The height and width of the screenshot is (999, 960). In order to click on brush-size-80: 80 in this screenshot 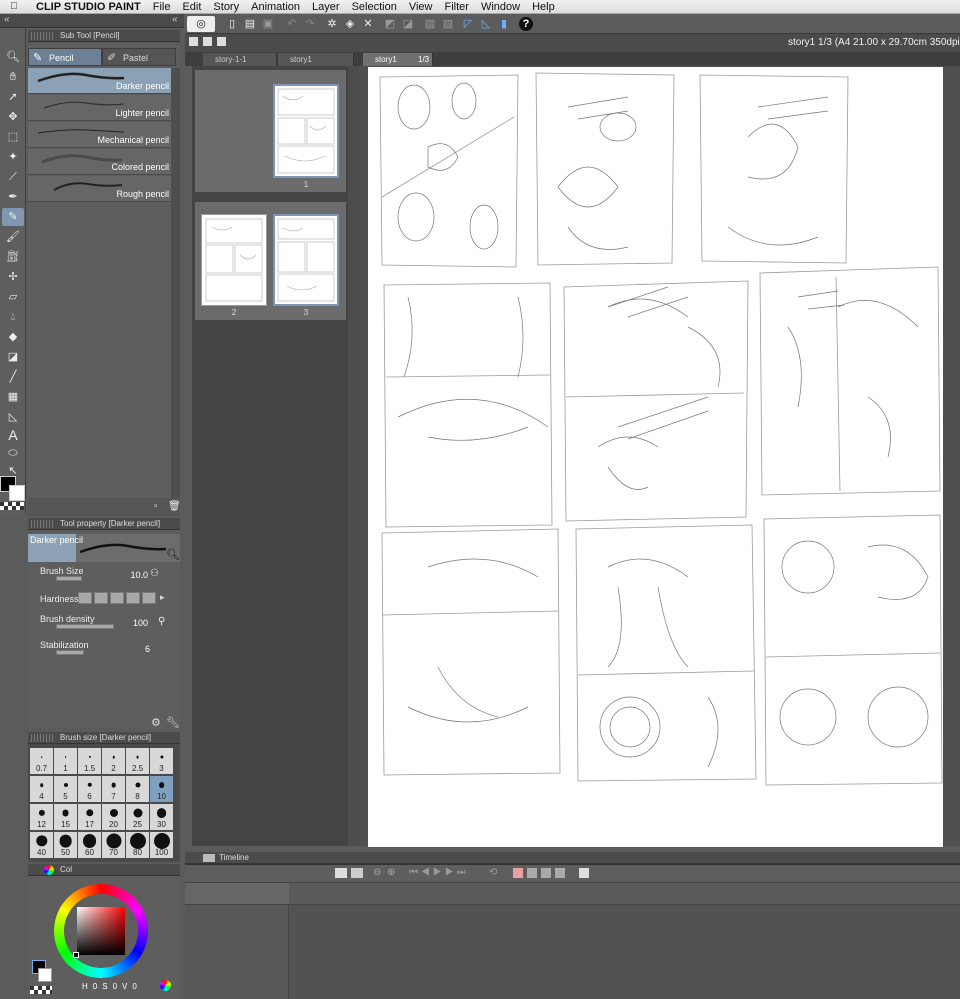, I will do `click(137, 845)`.